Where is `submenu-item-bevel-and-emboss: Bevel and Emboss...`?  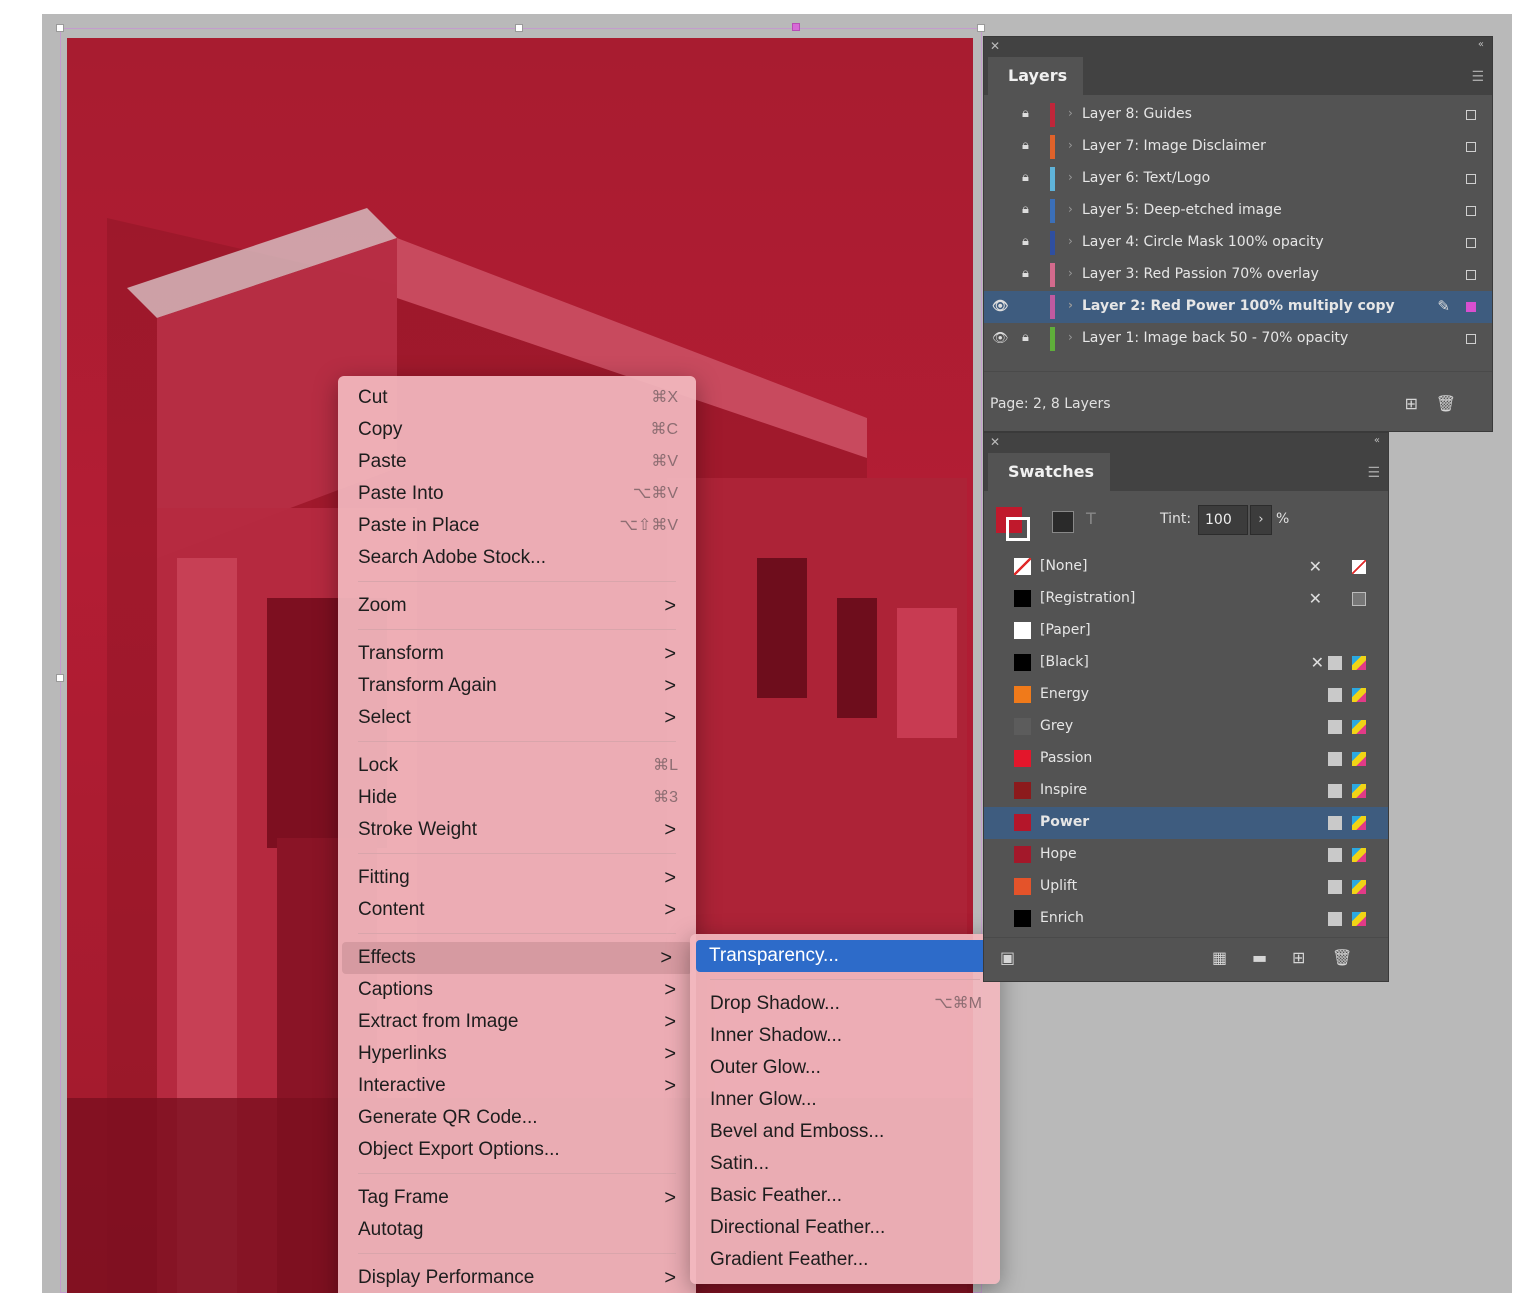 submenu-item-bevel-and-emboss: Bevel and Emboss... is located at coordinates (845, 1132).